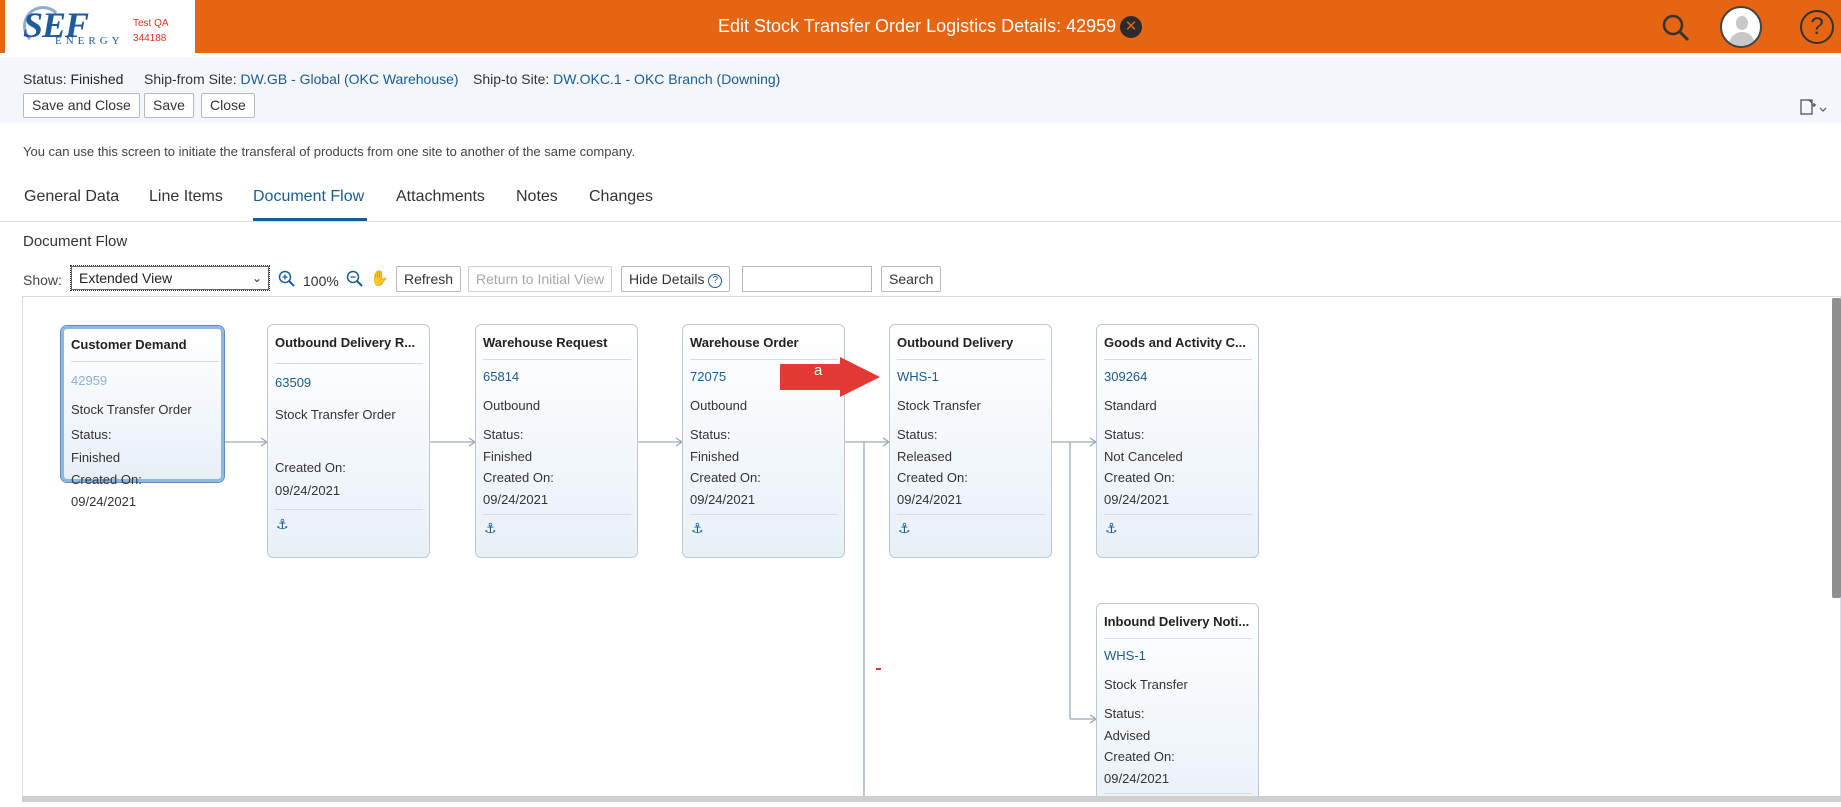 This screenshot has height=807, width=1841. What do you see at coordinates (131, 409) in the screenshot?
I see `node-type: Stock Transfer Order` at bounding box center [131, 409].